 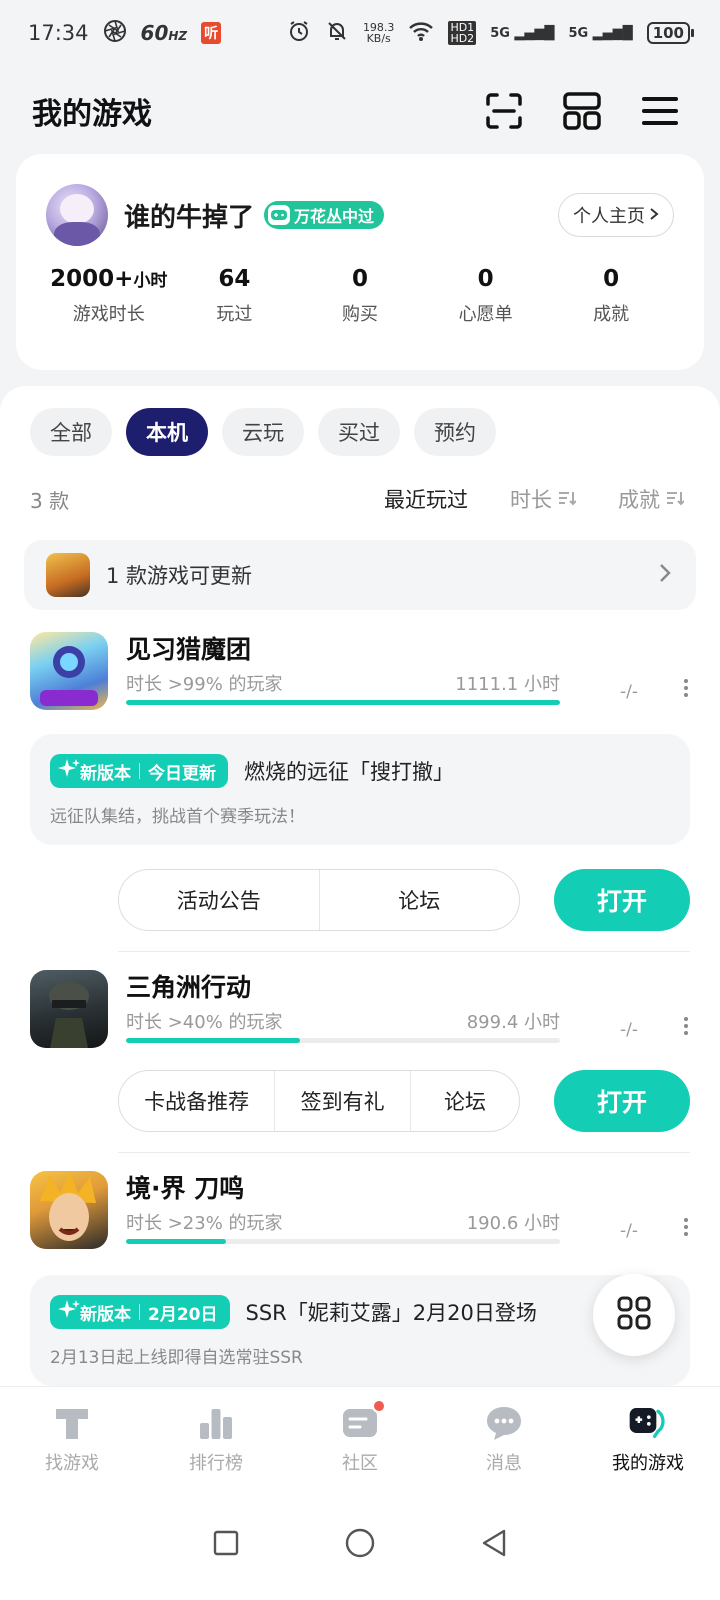 I want to click on tab-cloud: 云玩, so click(x=263, y=432).